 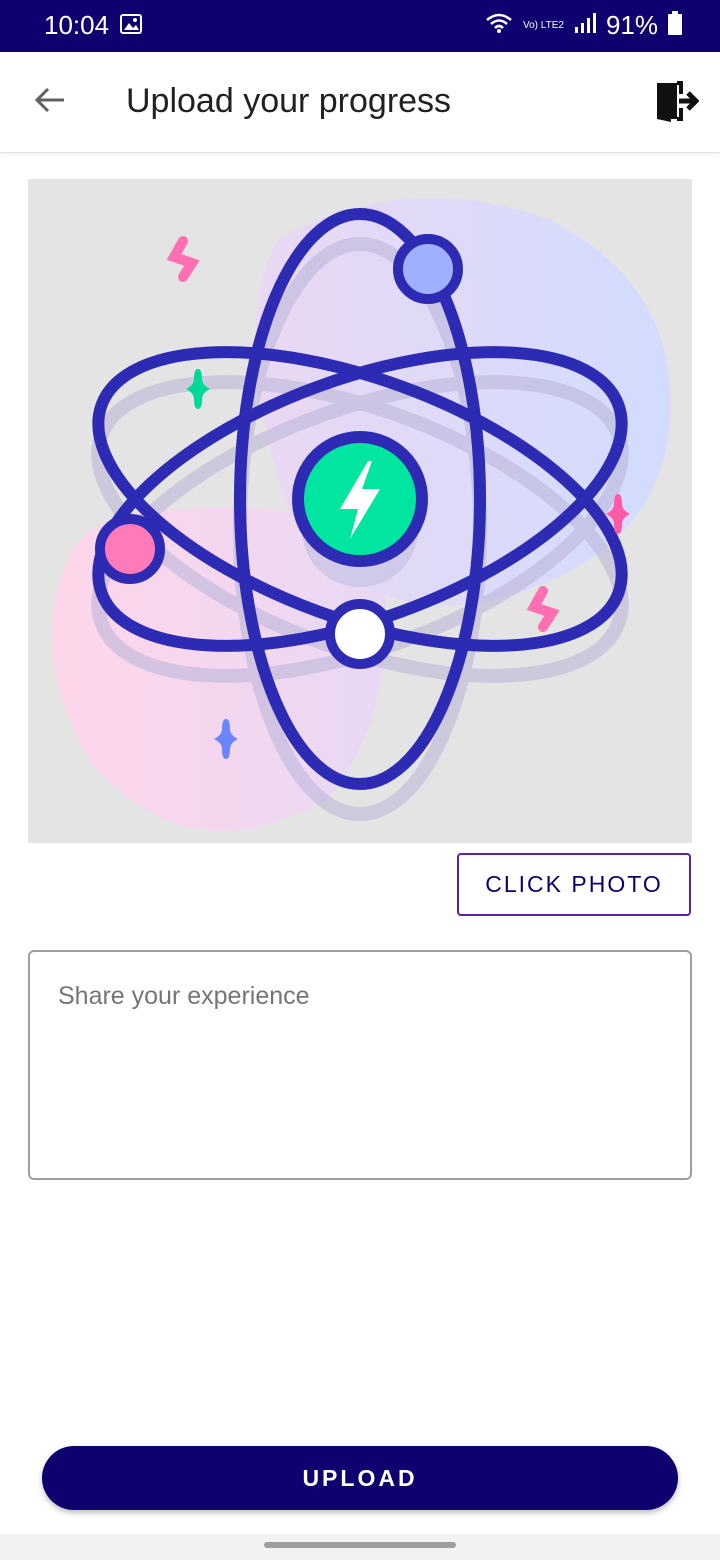 What do you see at coordinates (360, 26) in the screenshot?
I see `status-bar: 10:04 Vo) LTE2 91%` at bounding box center [360, 26].